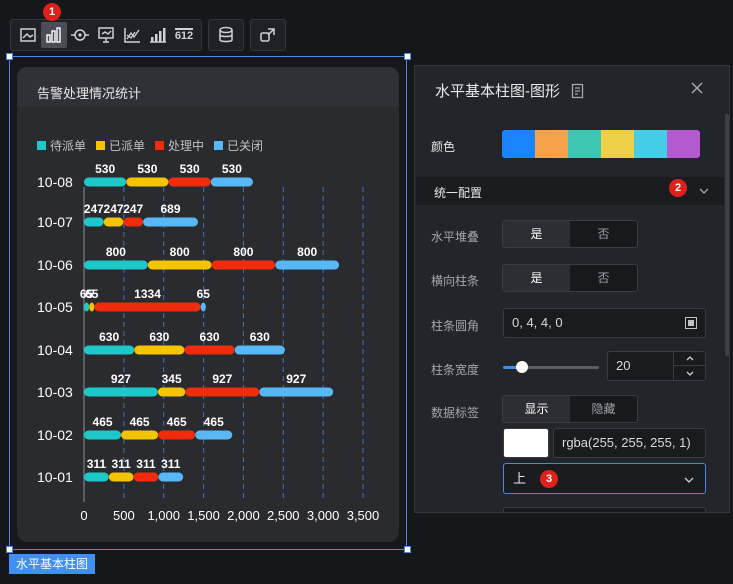 Image resolution: width=733 pixels, height=584 pixels. What do you see at coordinates (623, 365) in the screenshot?
I see `width-value: 20` at bounding box center [623, 365].